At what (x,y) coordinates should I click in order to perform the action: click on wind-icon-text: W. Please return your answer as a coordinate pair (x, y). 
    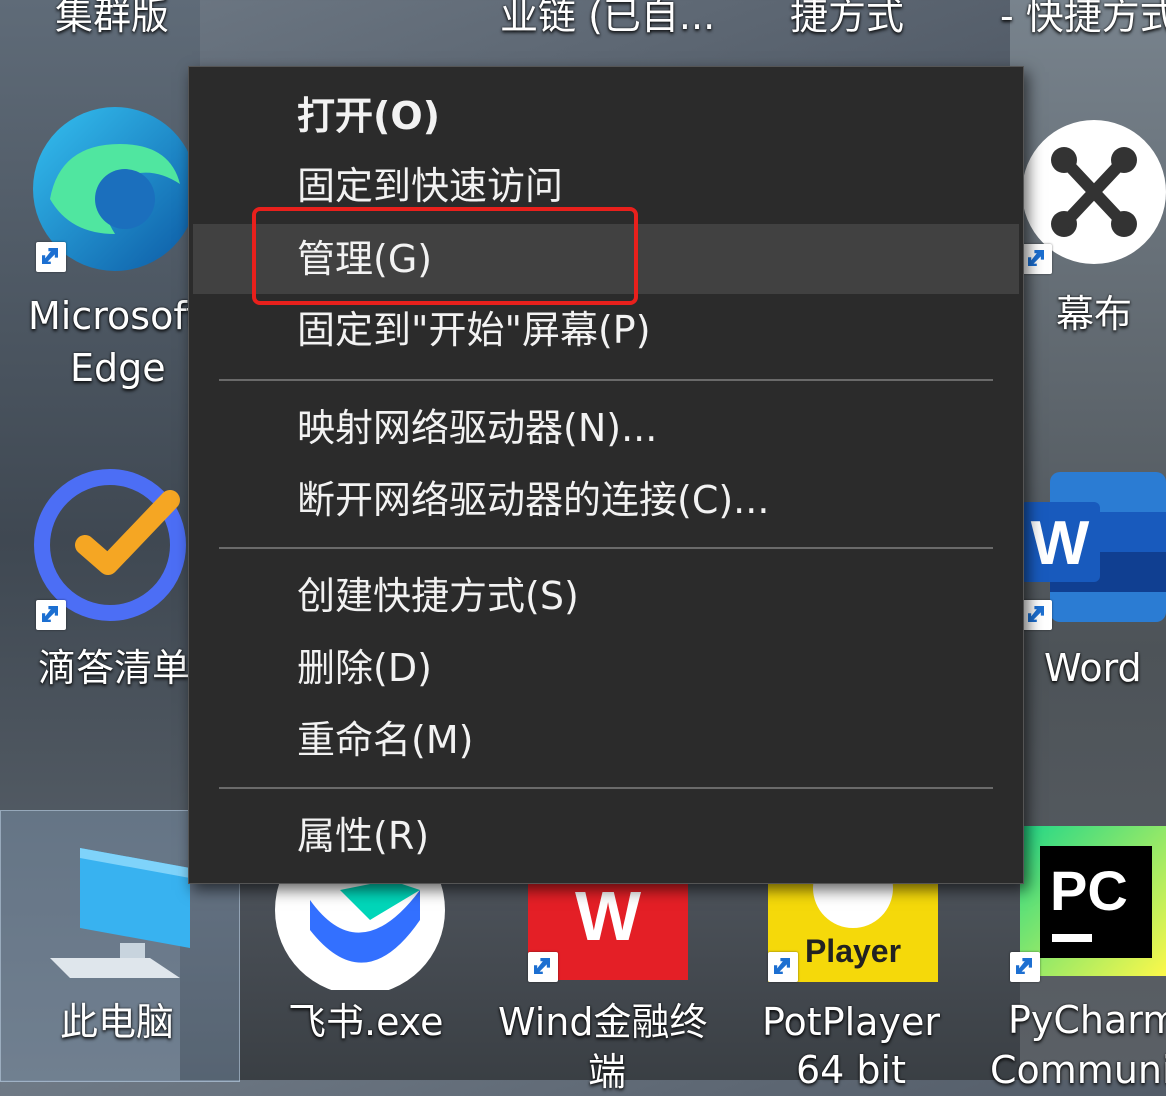
    Looking at the image, I should click on (608, 916).